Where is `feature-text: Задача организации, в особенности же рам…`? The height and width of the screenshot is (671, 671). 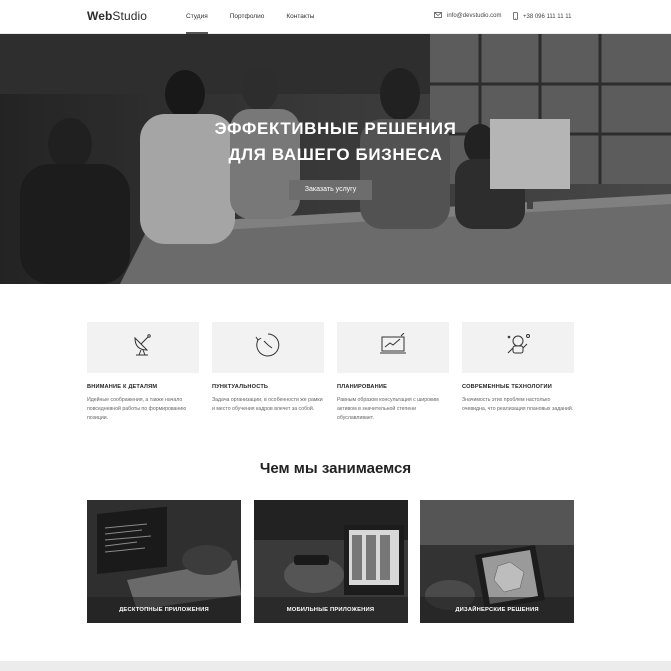 feature-text: Задача организации, в особенности же рам… is located at coordinates (267, 404).